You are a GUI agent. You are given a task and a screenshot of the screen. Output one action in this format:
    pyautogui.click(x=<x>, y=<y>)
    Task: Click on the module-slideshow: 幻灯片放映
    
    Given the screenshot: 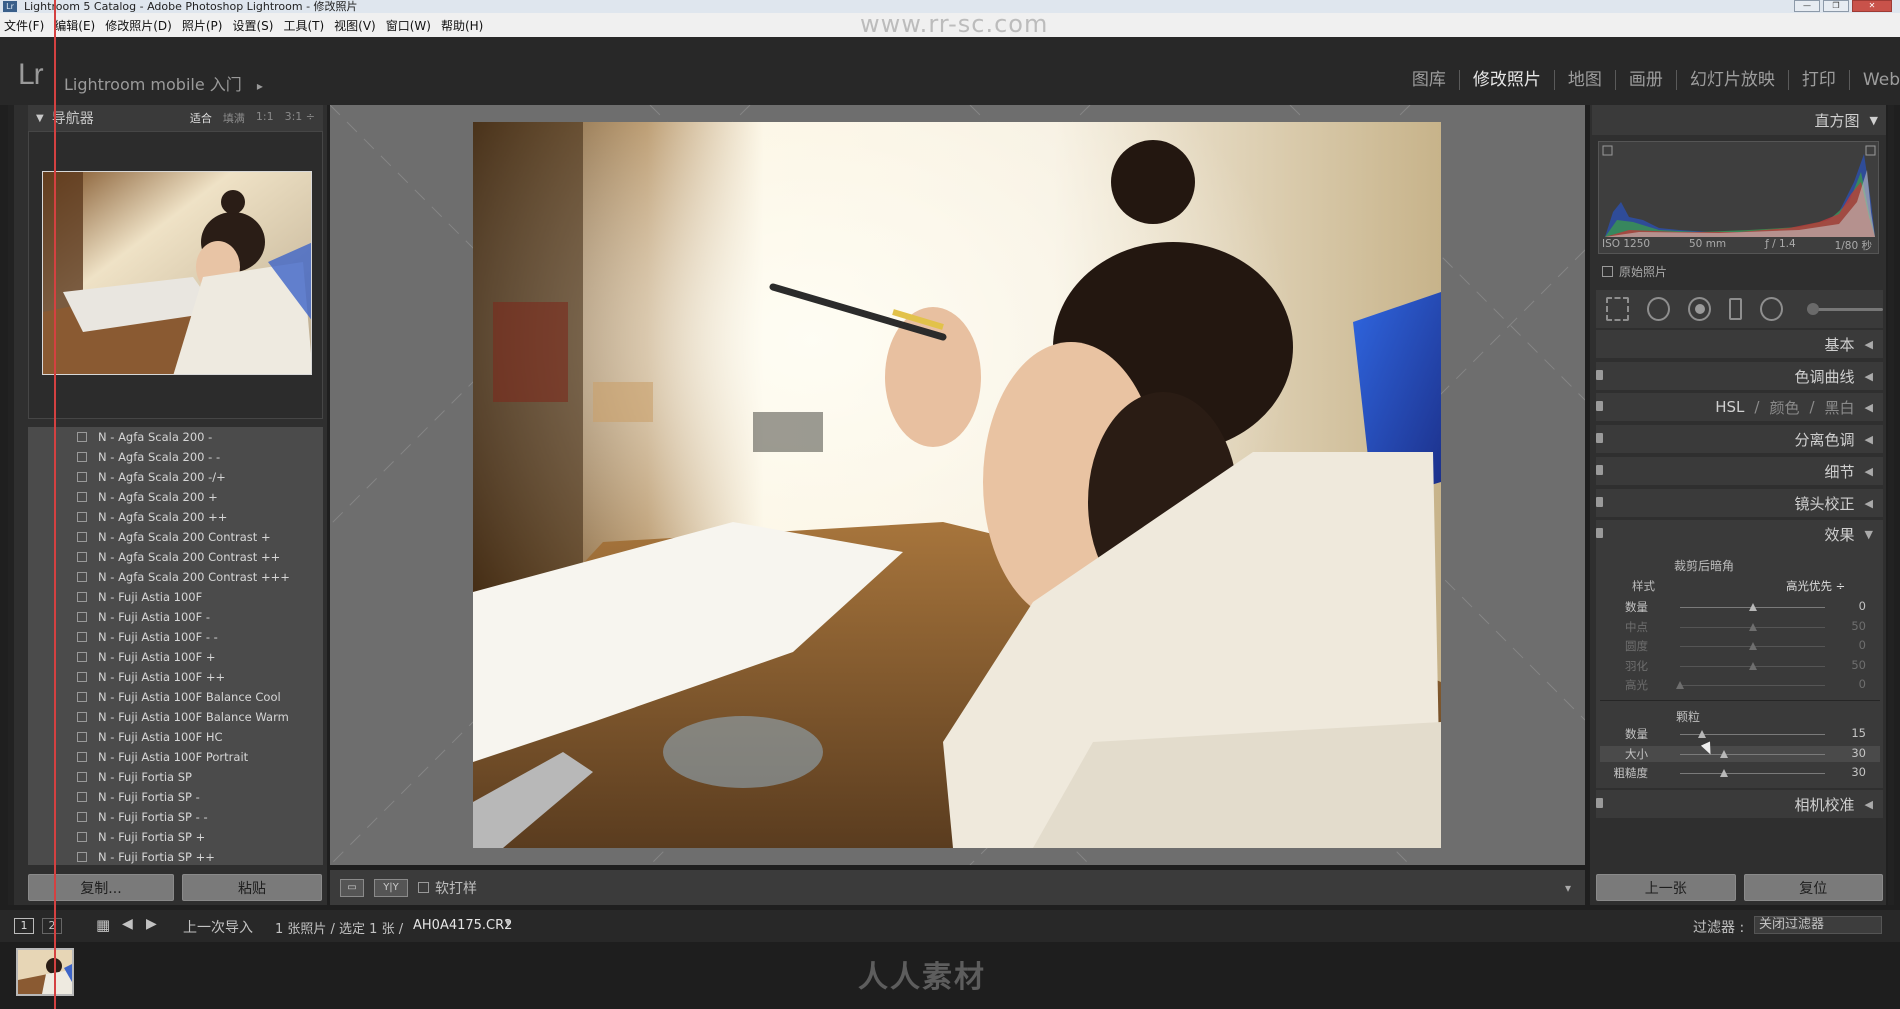 What is the action you would take?
    pyautogui.click(x=1733, y=80)
    